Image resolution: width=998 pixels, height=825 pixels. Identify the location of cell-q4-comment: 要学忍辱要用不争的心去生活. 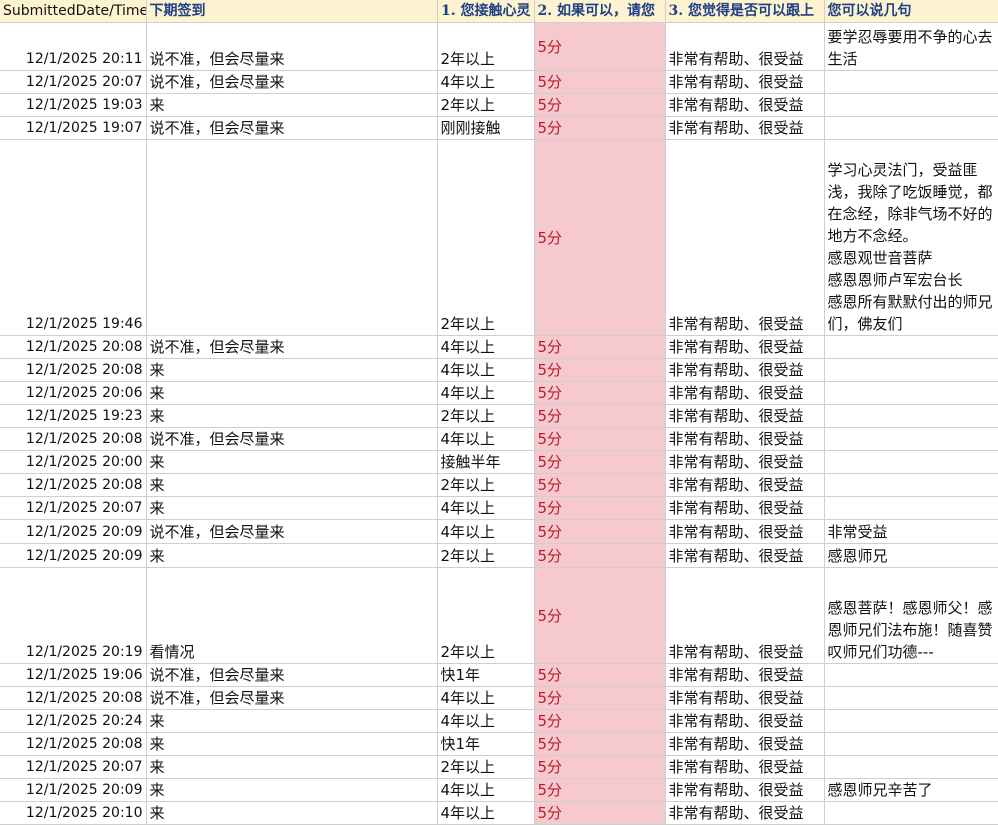
(911, 46).